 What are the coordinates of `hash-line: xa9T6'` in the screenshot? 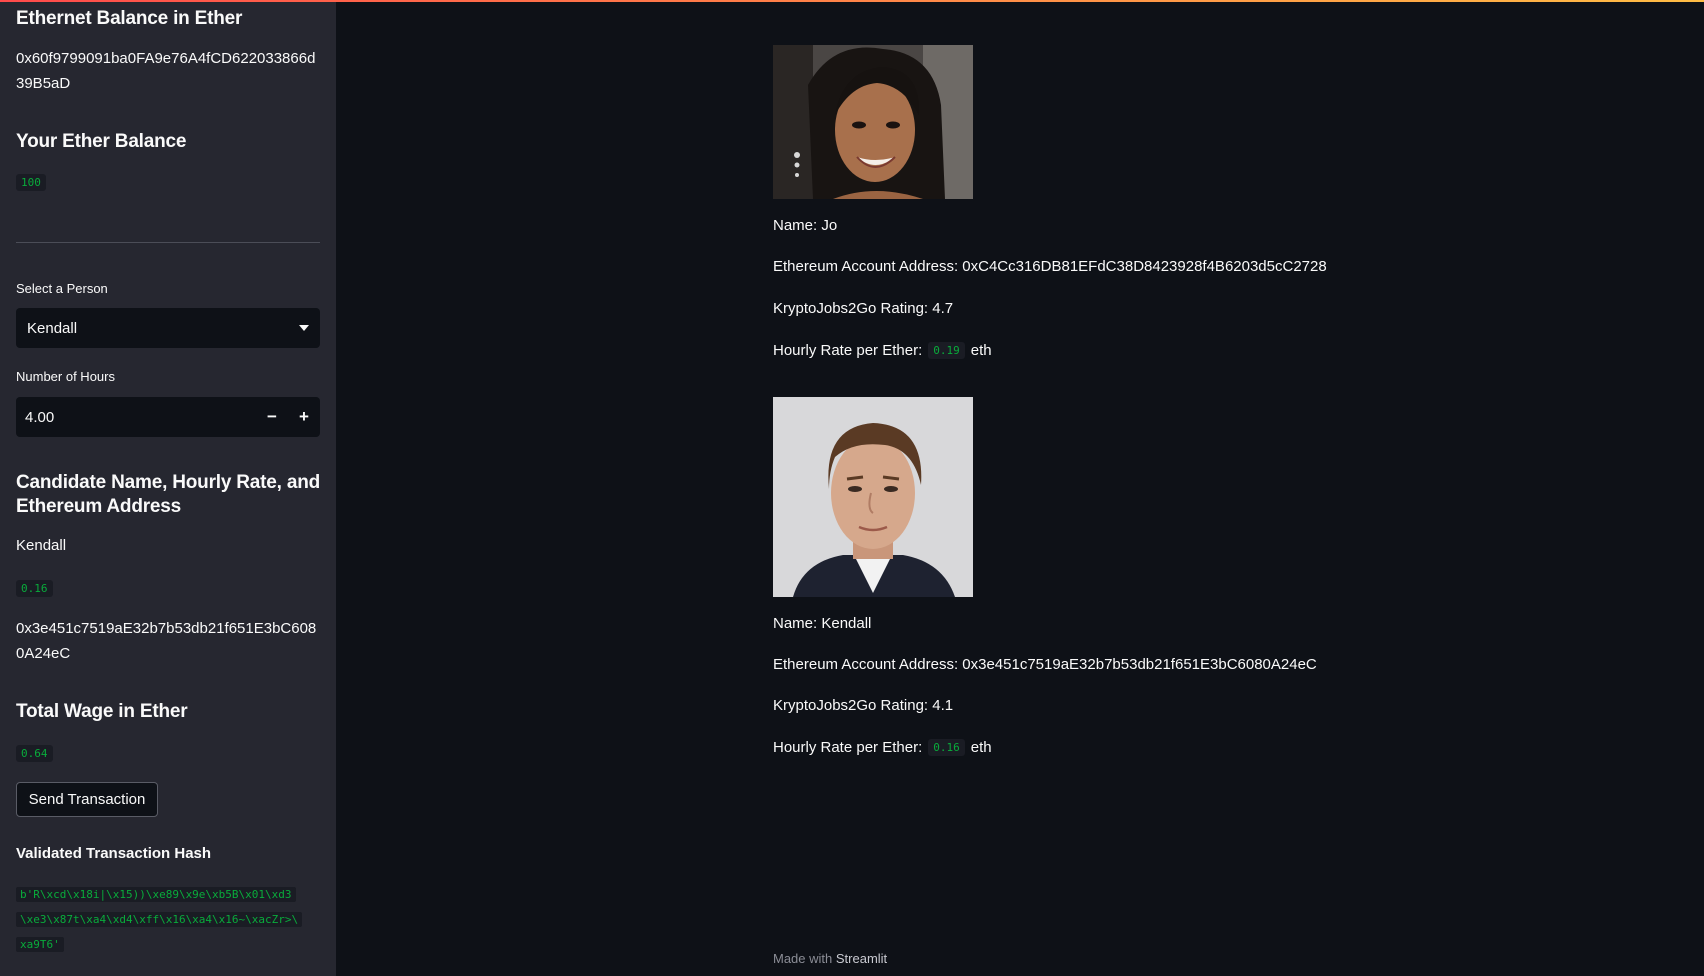 It's located at (40, 944).